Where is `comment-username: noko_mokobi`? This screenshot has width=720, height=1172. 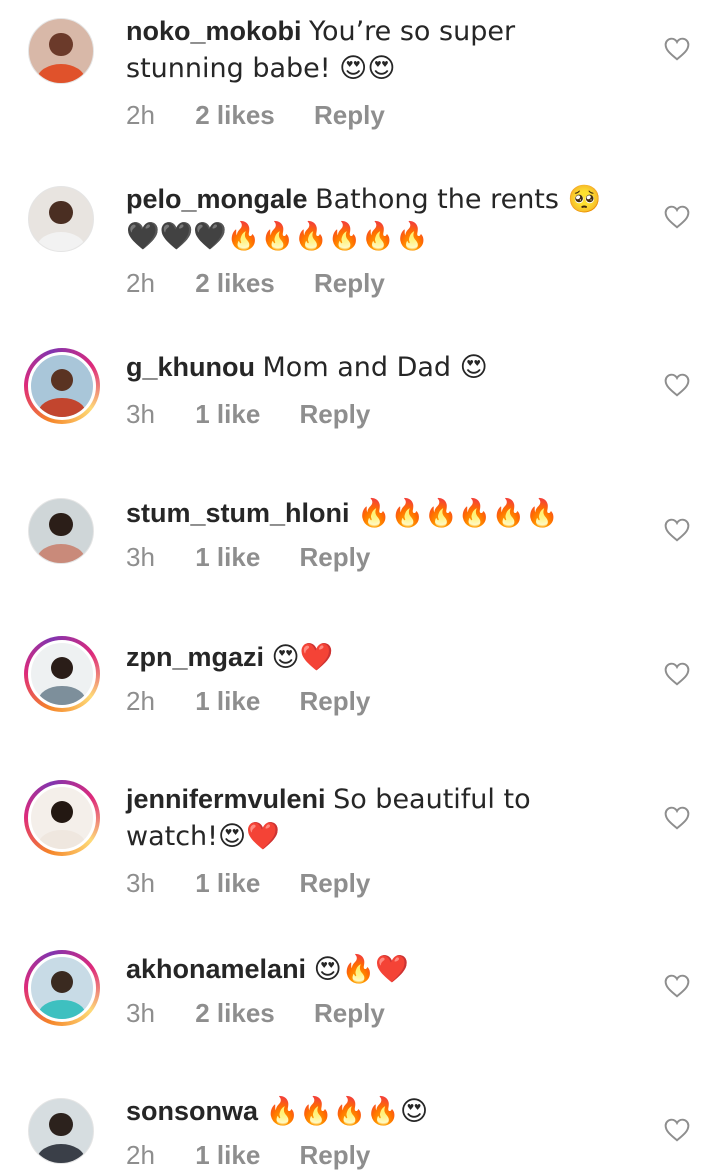 comment-username: noko_mokobi is located at coordinates (214, 31).